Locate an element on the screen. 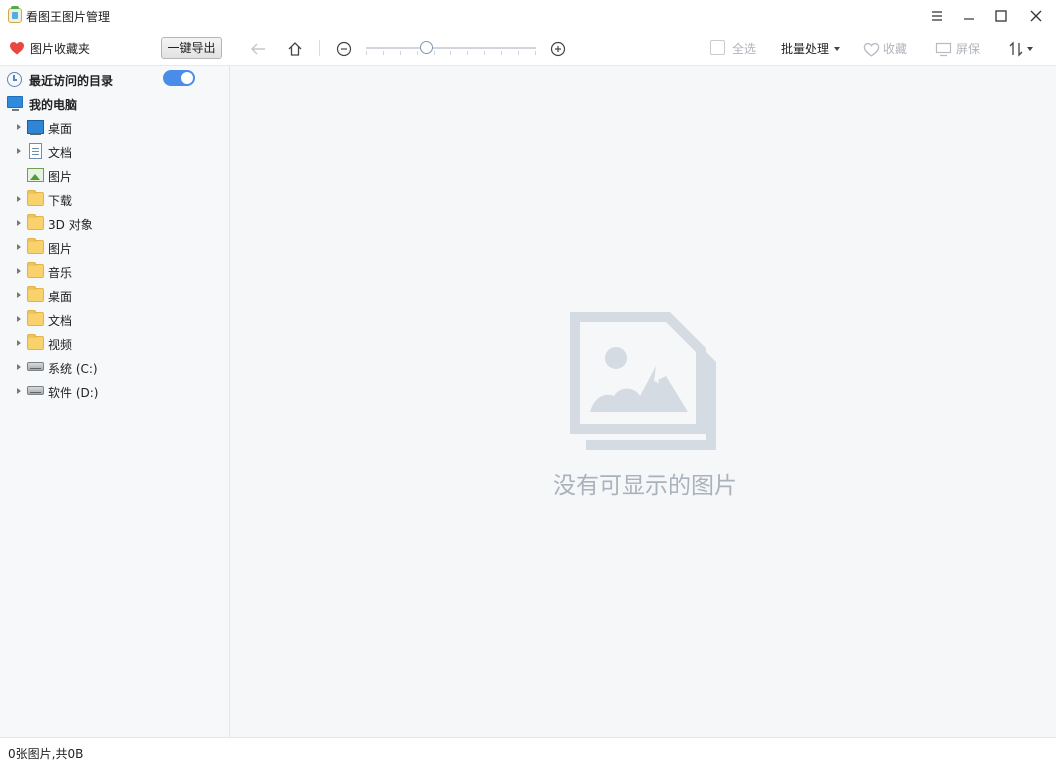 The width and height of the screenshot is (1056, 760). arrow-left-icon is located at coordinates (258, 49).